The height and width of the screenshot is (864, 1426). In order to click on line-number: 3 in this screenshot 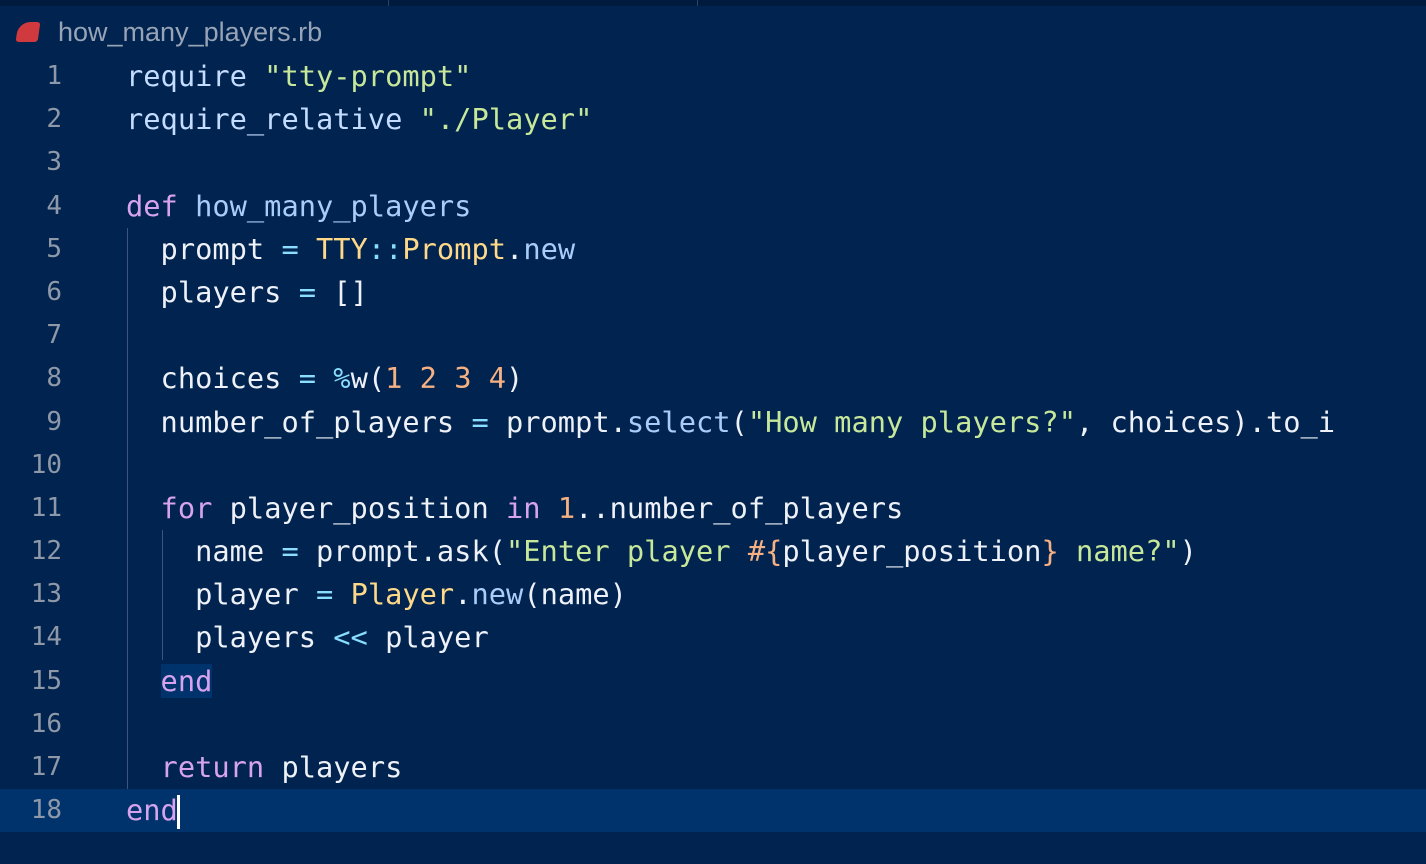, I will do `click(31, 162)`.